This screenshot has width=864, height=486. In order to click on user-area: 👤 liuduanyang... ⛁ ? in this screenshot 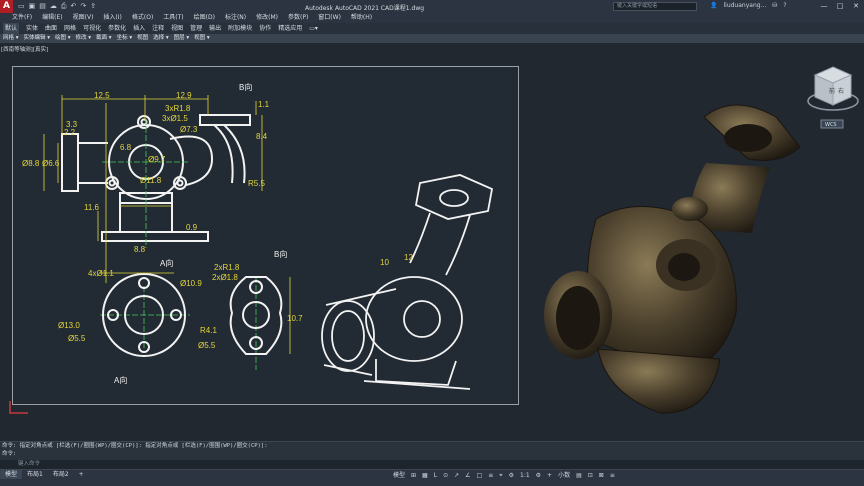, I will do `click(748, 5)`.